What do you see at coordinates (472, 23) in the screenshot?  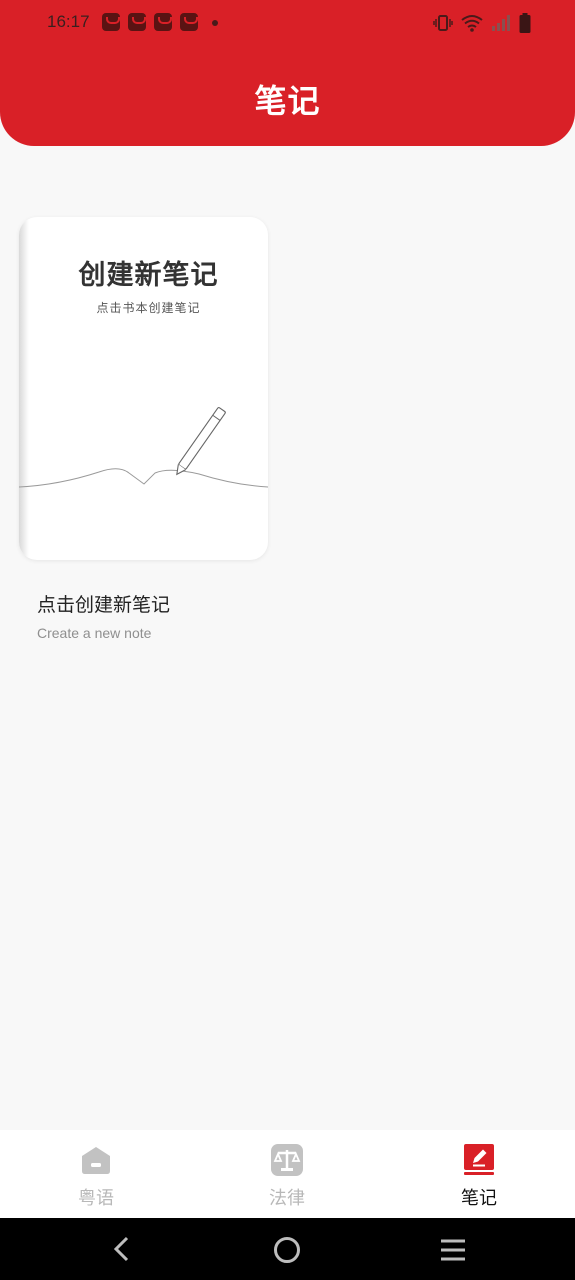 I see `wifi-icon` at bounding box center [472, 23].